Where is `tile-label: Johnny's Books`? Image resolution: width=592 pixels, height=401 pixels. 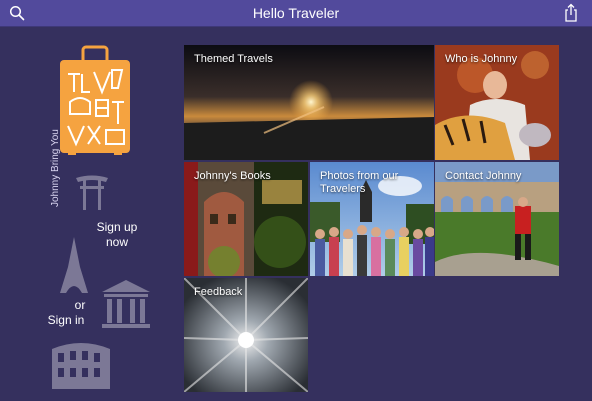 tile-label: Johnny's Books is located at coordinates (232, 176).